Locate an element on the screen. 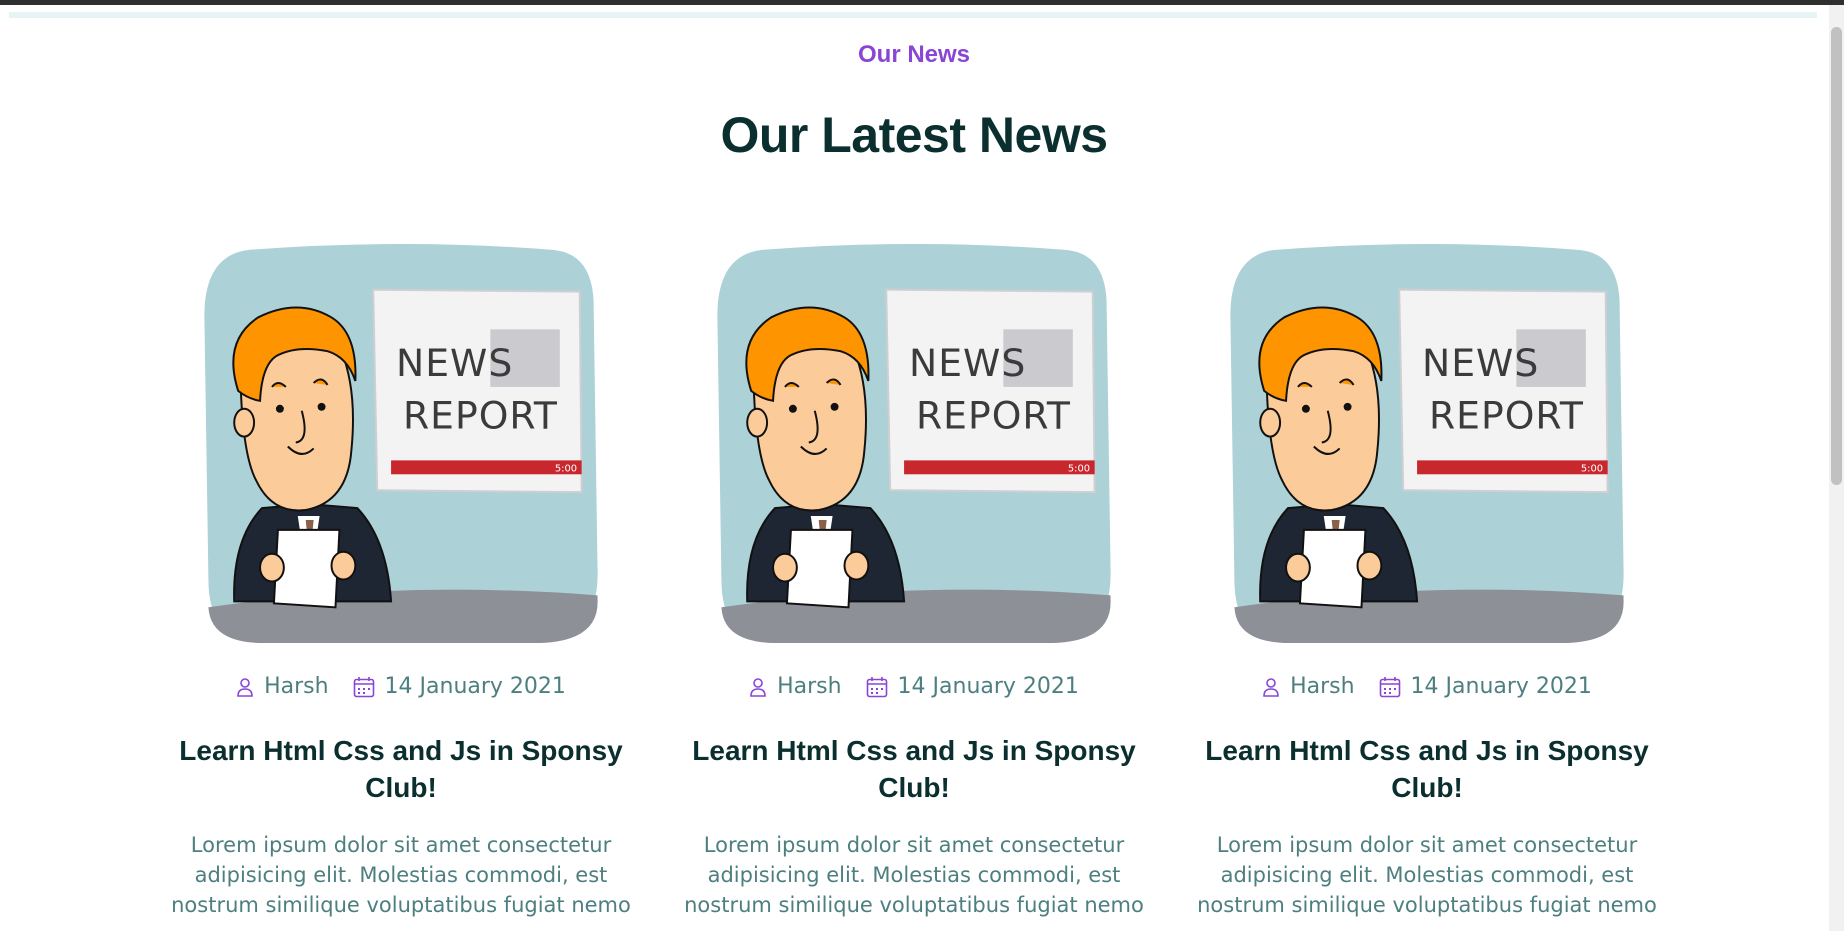  page-scrollbar is located at coordinates (1836, 468).